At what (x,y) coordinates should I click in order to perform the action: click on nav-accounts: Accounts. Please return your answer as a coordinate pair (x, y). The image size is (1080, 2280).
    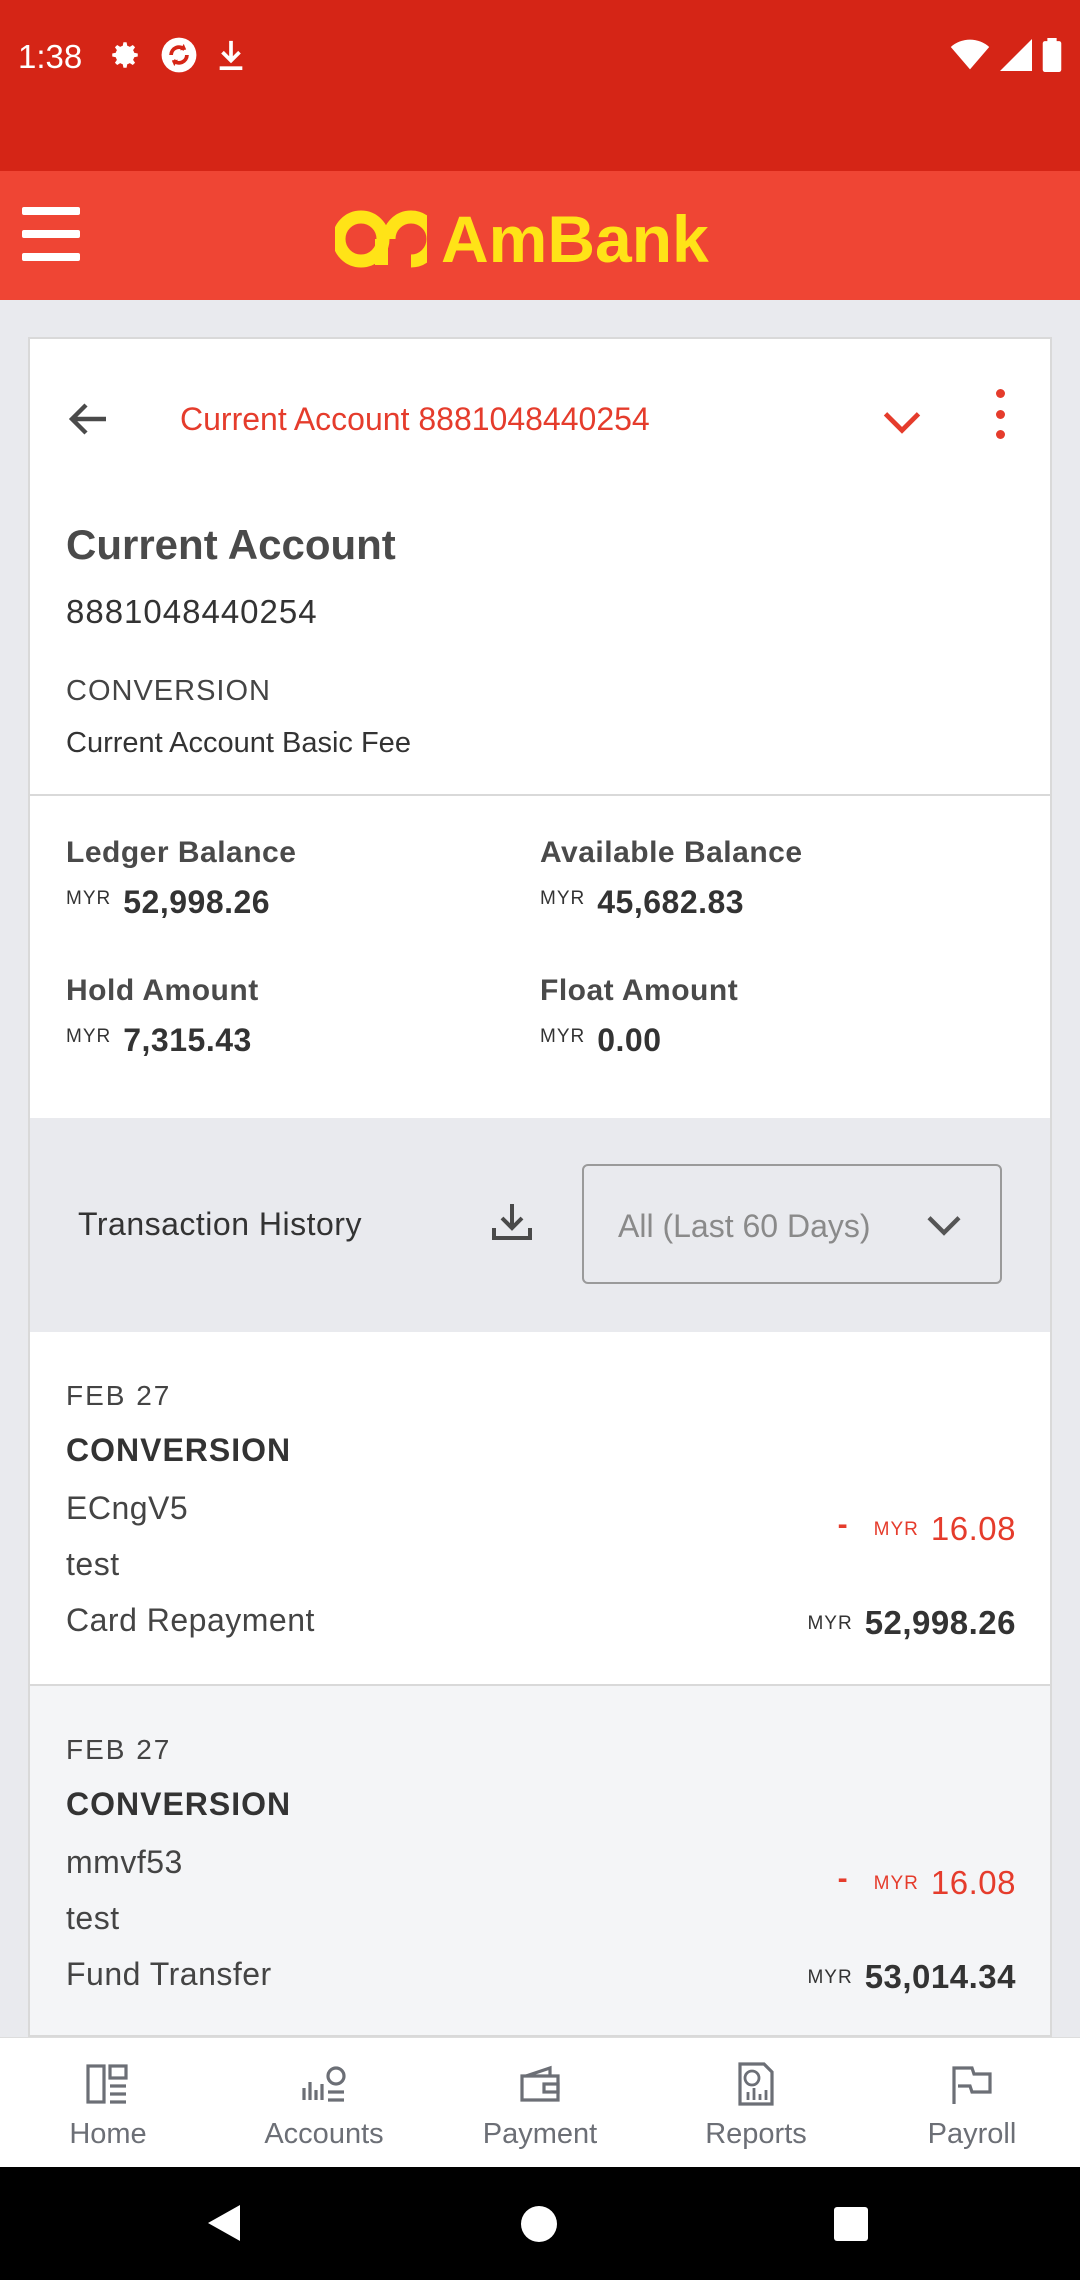
    Looking at the image, I should click on (324, 2102).